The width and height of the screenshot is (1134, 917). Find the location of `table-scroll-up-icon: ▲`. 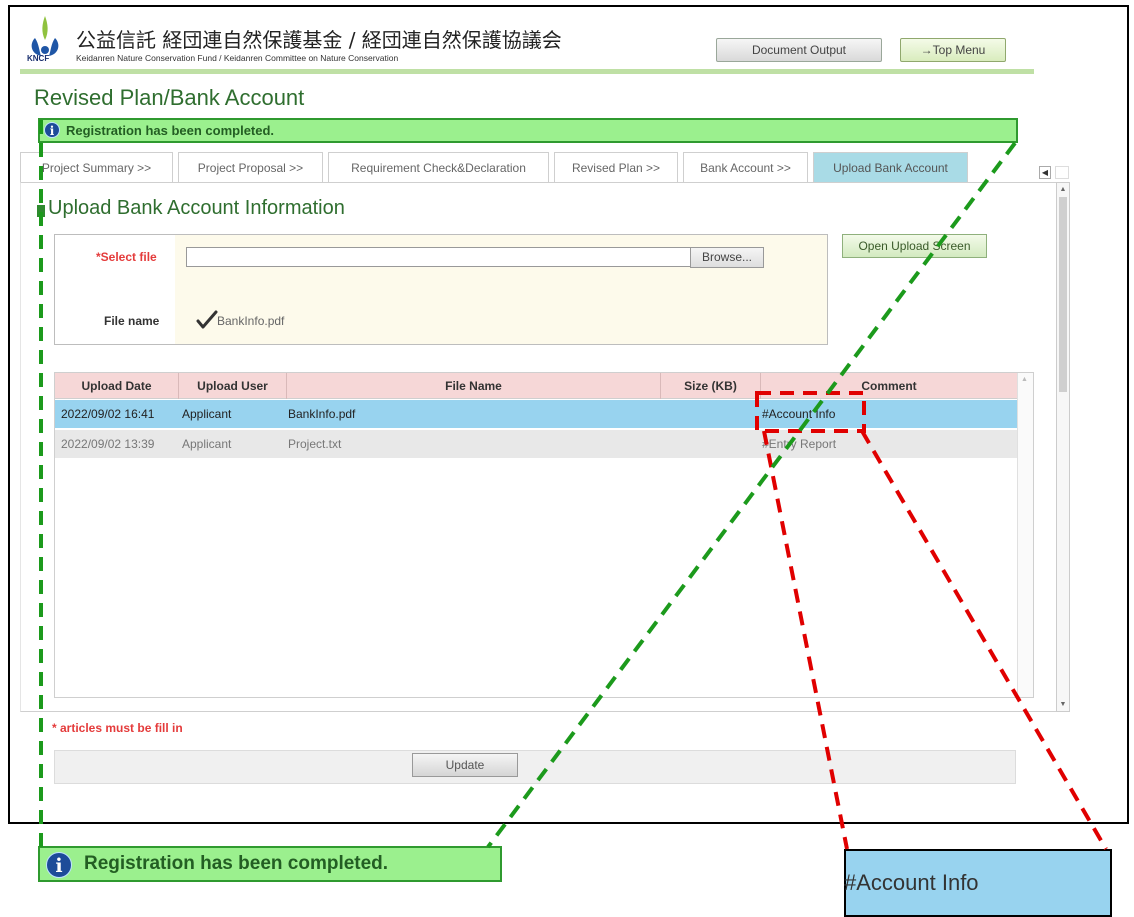

table-scroll-up-icon: ▲ is located at coordinates (1024, 379).